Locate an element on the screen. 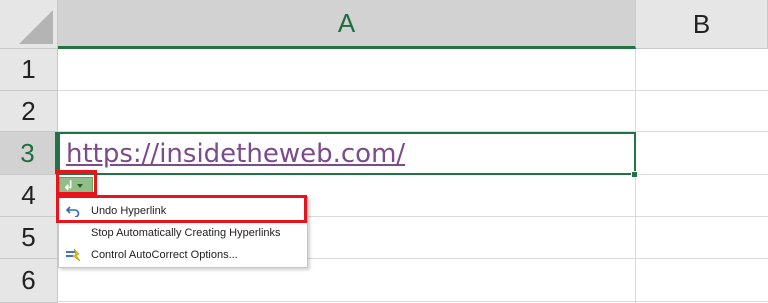 This screenshot has height=303, width=768. row-header-label: 3 is located at coordinates (27, 152).